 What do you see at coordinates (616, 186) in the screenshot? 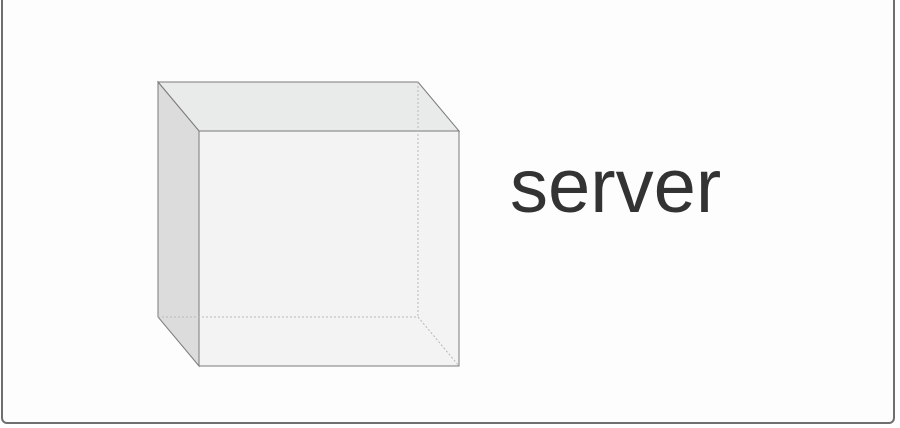
I see `server-label: server` at bounding box center [616, 186].